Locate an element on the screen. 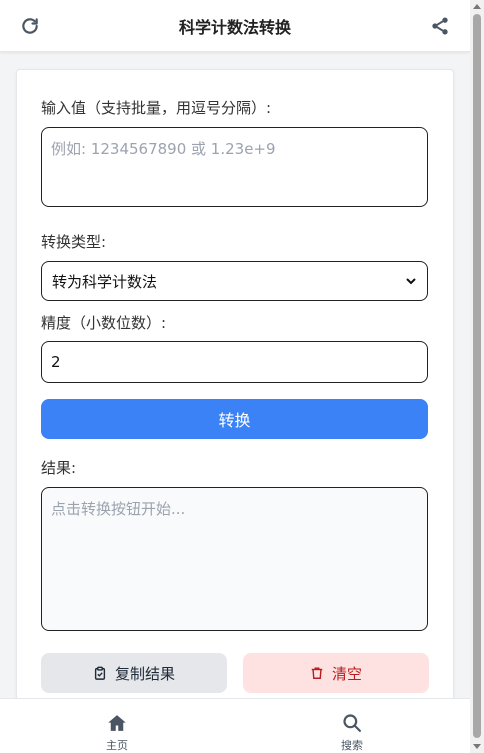  precision-value: 2 is located at coordinates (56, 362).